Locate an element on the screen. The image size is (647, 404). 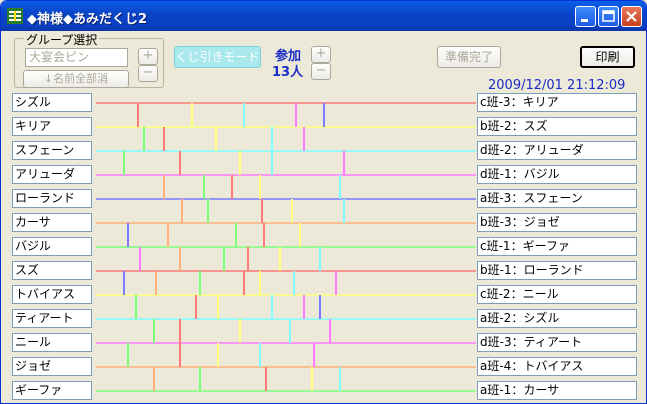
window-title: ◆神様◆あみだくじ2 is located at coordinates (87, 19).